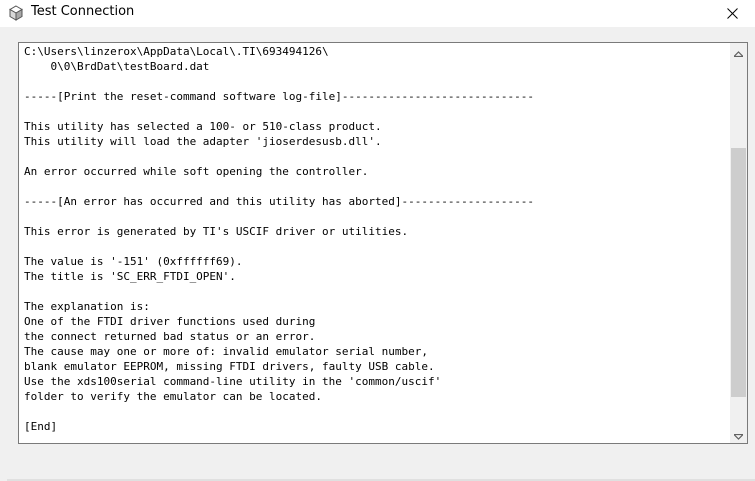 Image resolution: width=755 pixels, height=481 pixels. I want to click on scroll-thumb, so click(738, 272).